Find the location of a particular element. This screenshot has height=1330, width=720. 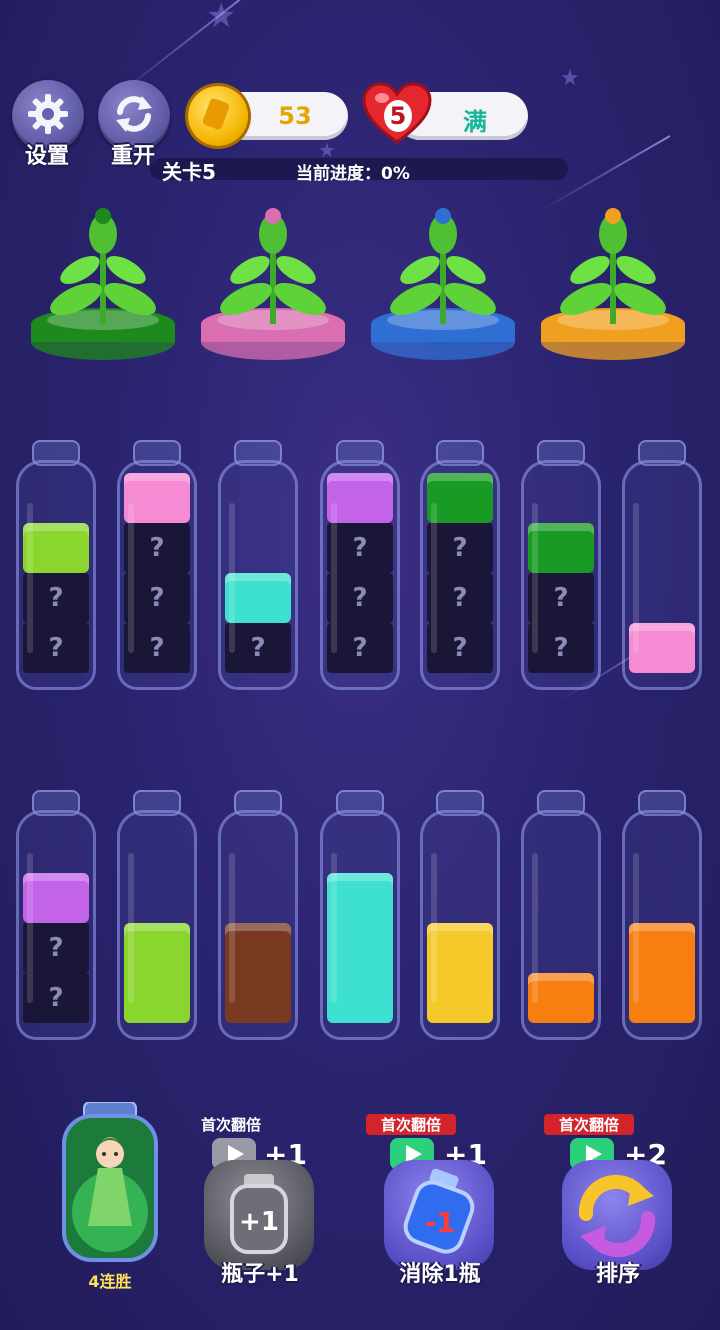

shuffle-icon is located at coordinates (617, 1216).